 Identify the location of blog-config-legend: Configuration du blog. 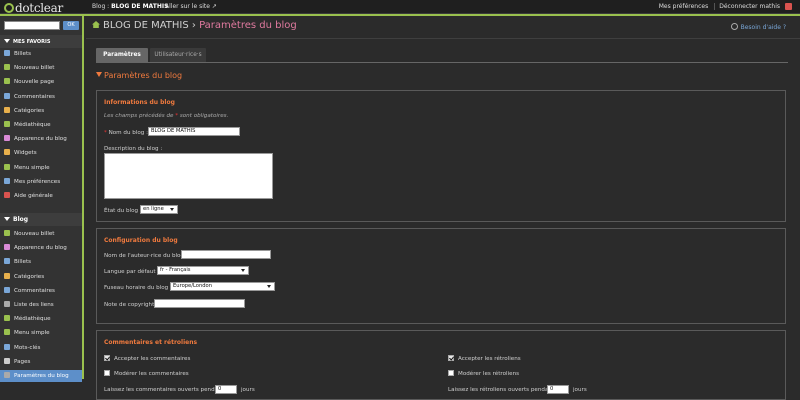
(141, 240).